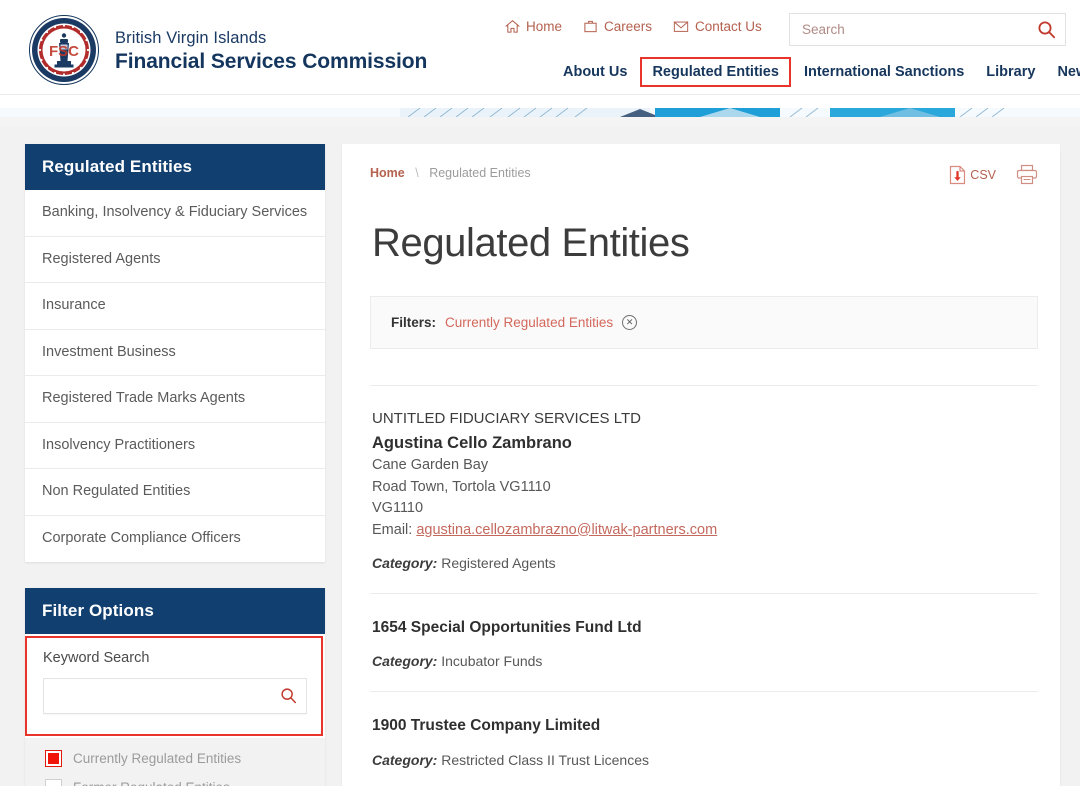  I want to click on utility-nav: Home Careers Contact Us, so click(633, 26).